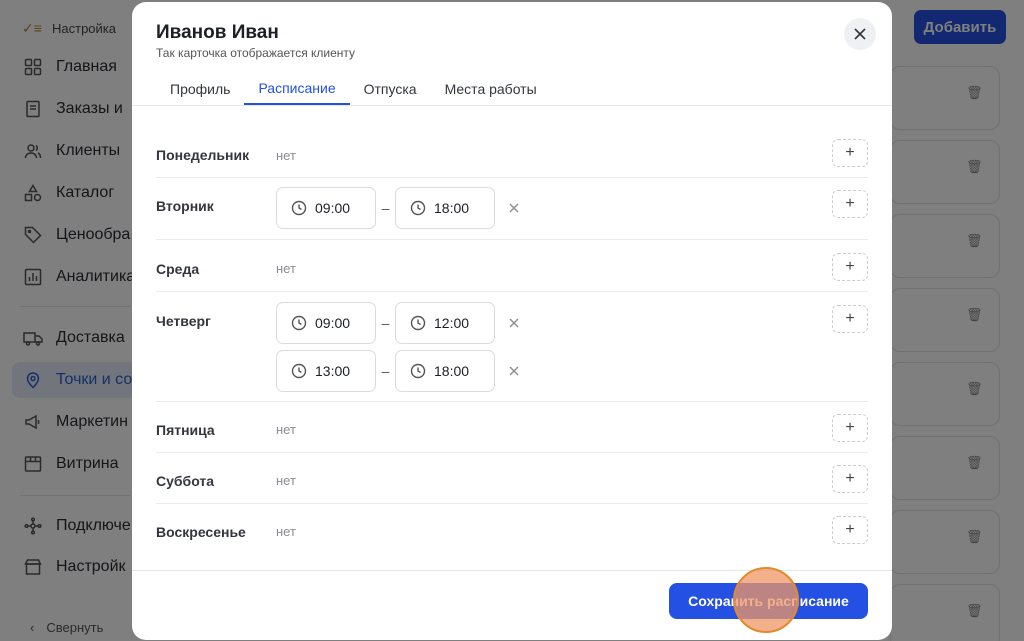  I want to click on day-name: Понедельник, so click(203, 155).